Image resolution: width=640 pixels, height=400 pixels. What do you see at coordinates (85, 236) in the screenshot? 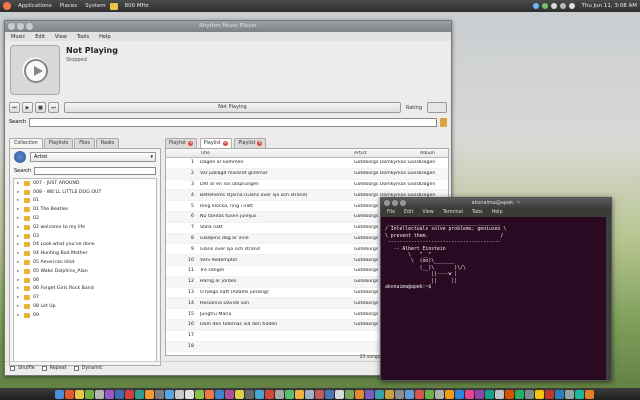
I see `album-list-item: ▸ 03` at bounding box center [85, 236].